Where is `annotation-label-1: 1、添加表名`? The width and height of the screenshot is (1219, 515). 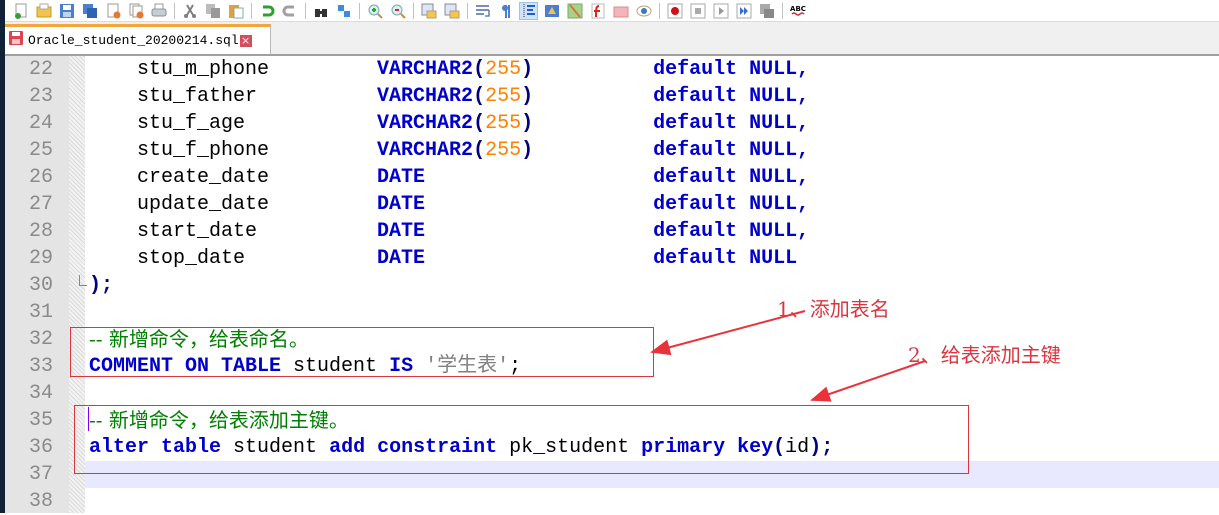 annotation-label-1: 1、添加表名 is located at coordinates (833, 309).